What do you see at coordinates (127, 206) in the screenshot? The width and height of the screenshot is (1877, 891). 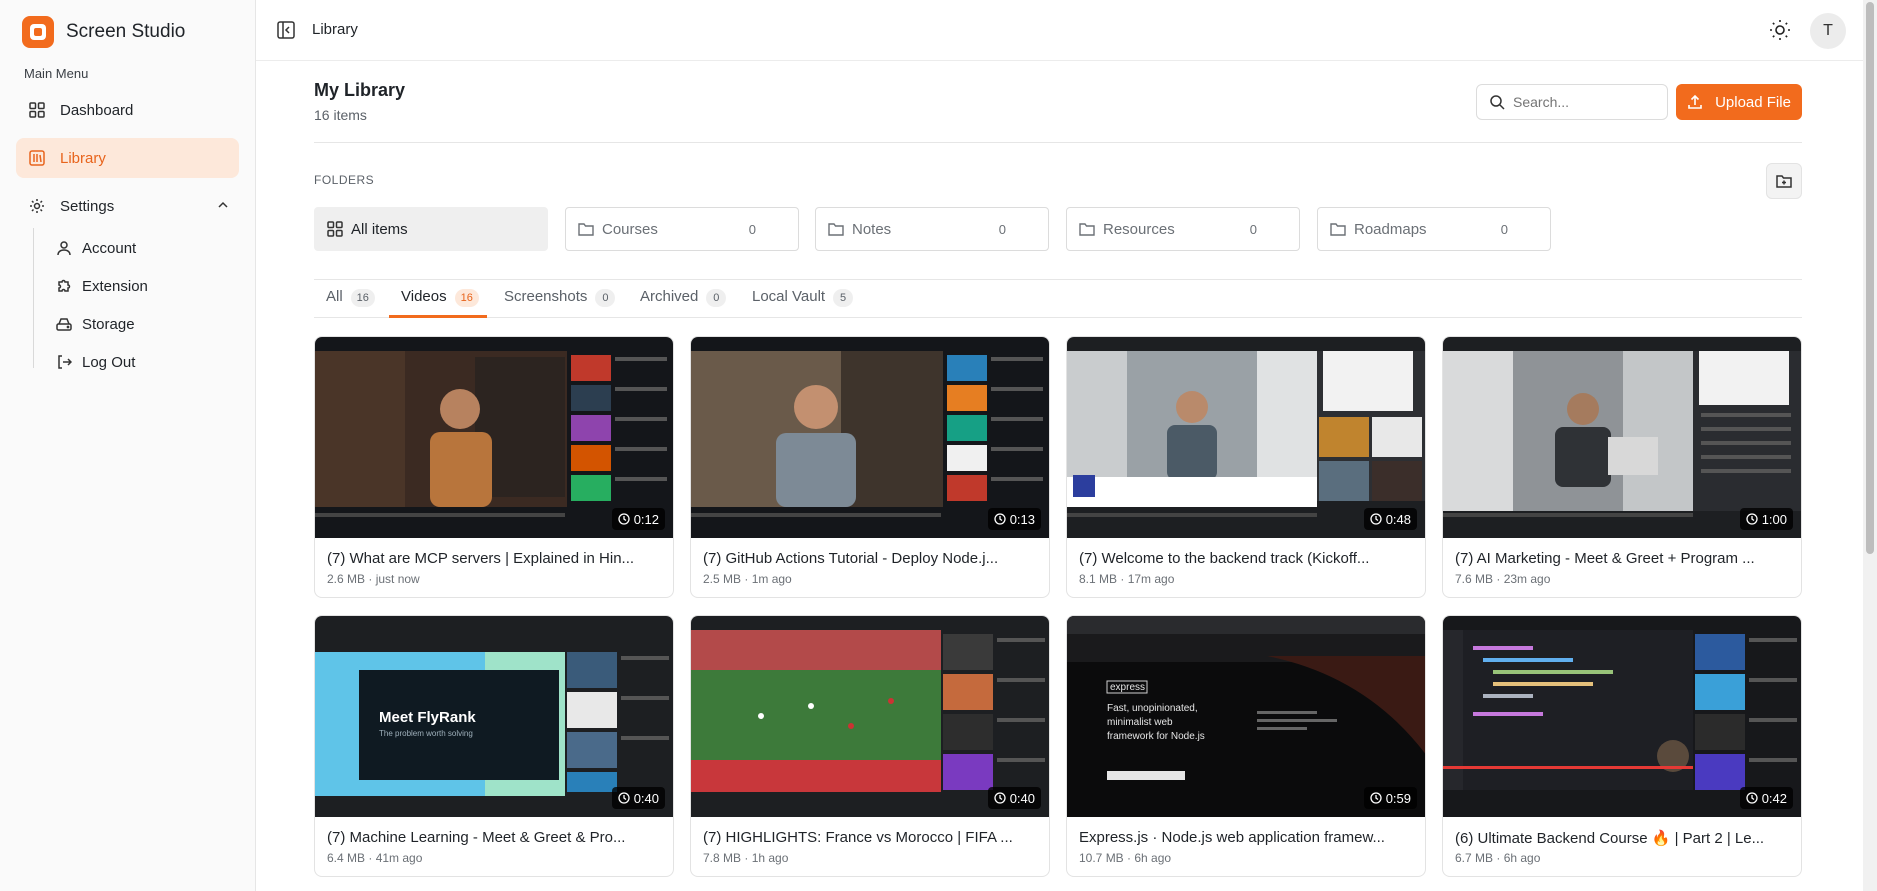 I see `sidebar-item-settings: Settings` at bounding box center [127, 206].